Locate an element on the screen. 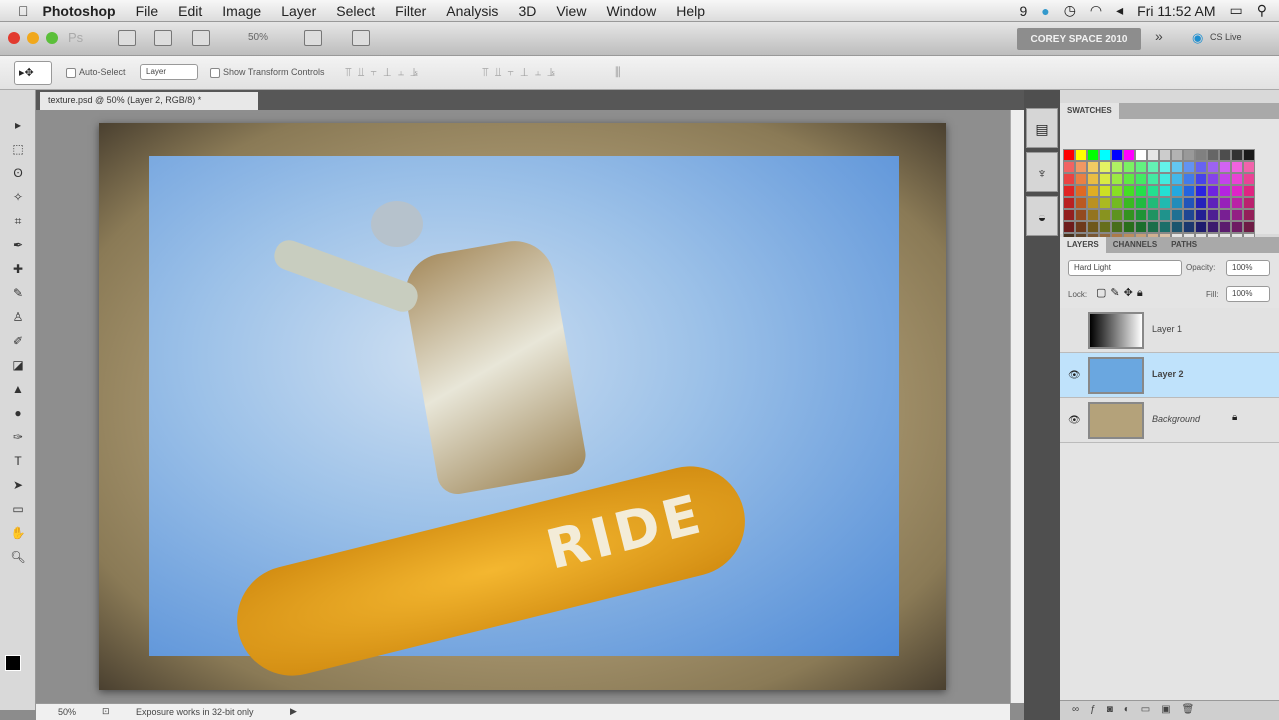 This screenshot has width=1279, height=720. menu-image: Image is located at coordinates (241, 11).